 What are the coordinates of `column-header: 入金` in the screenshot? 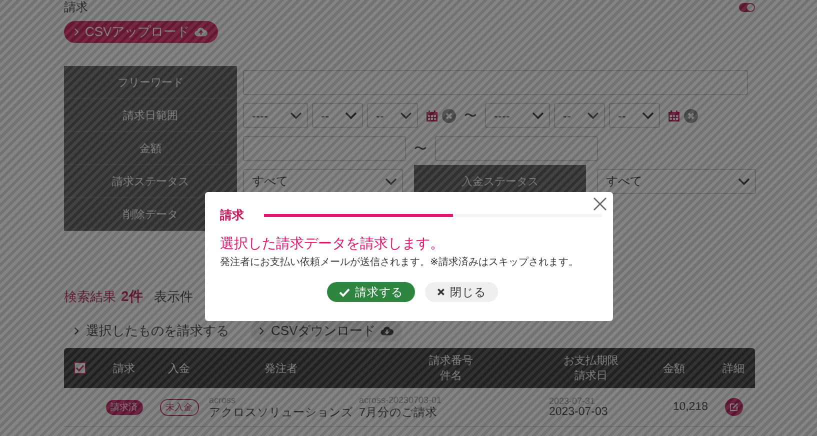 It's located at (179, 369).